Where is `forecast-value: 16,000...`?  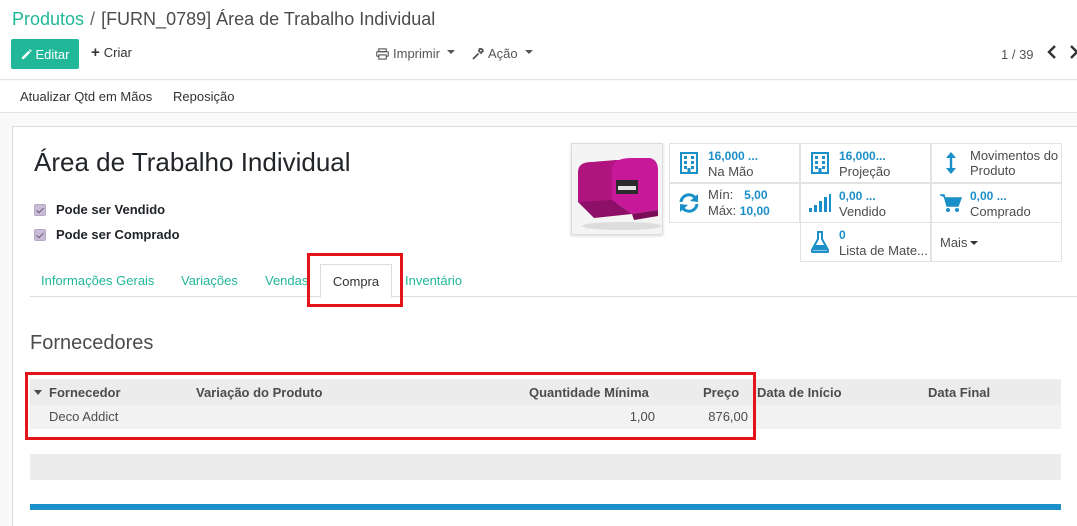 forecast-value: 16,000... is located at coordinates (862, 155).